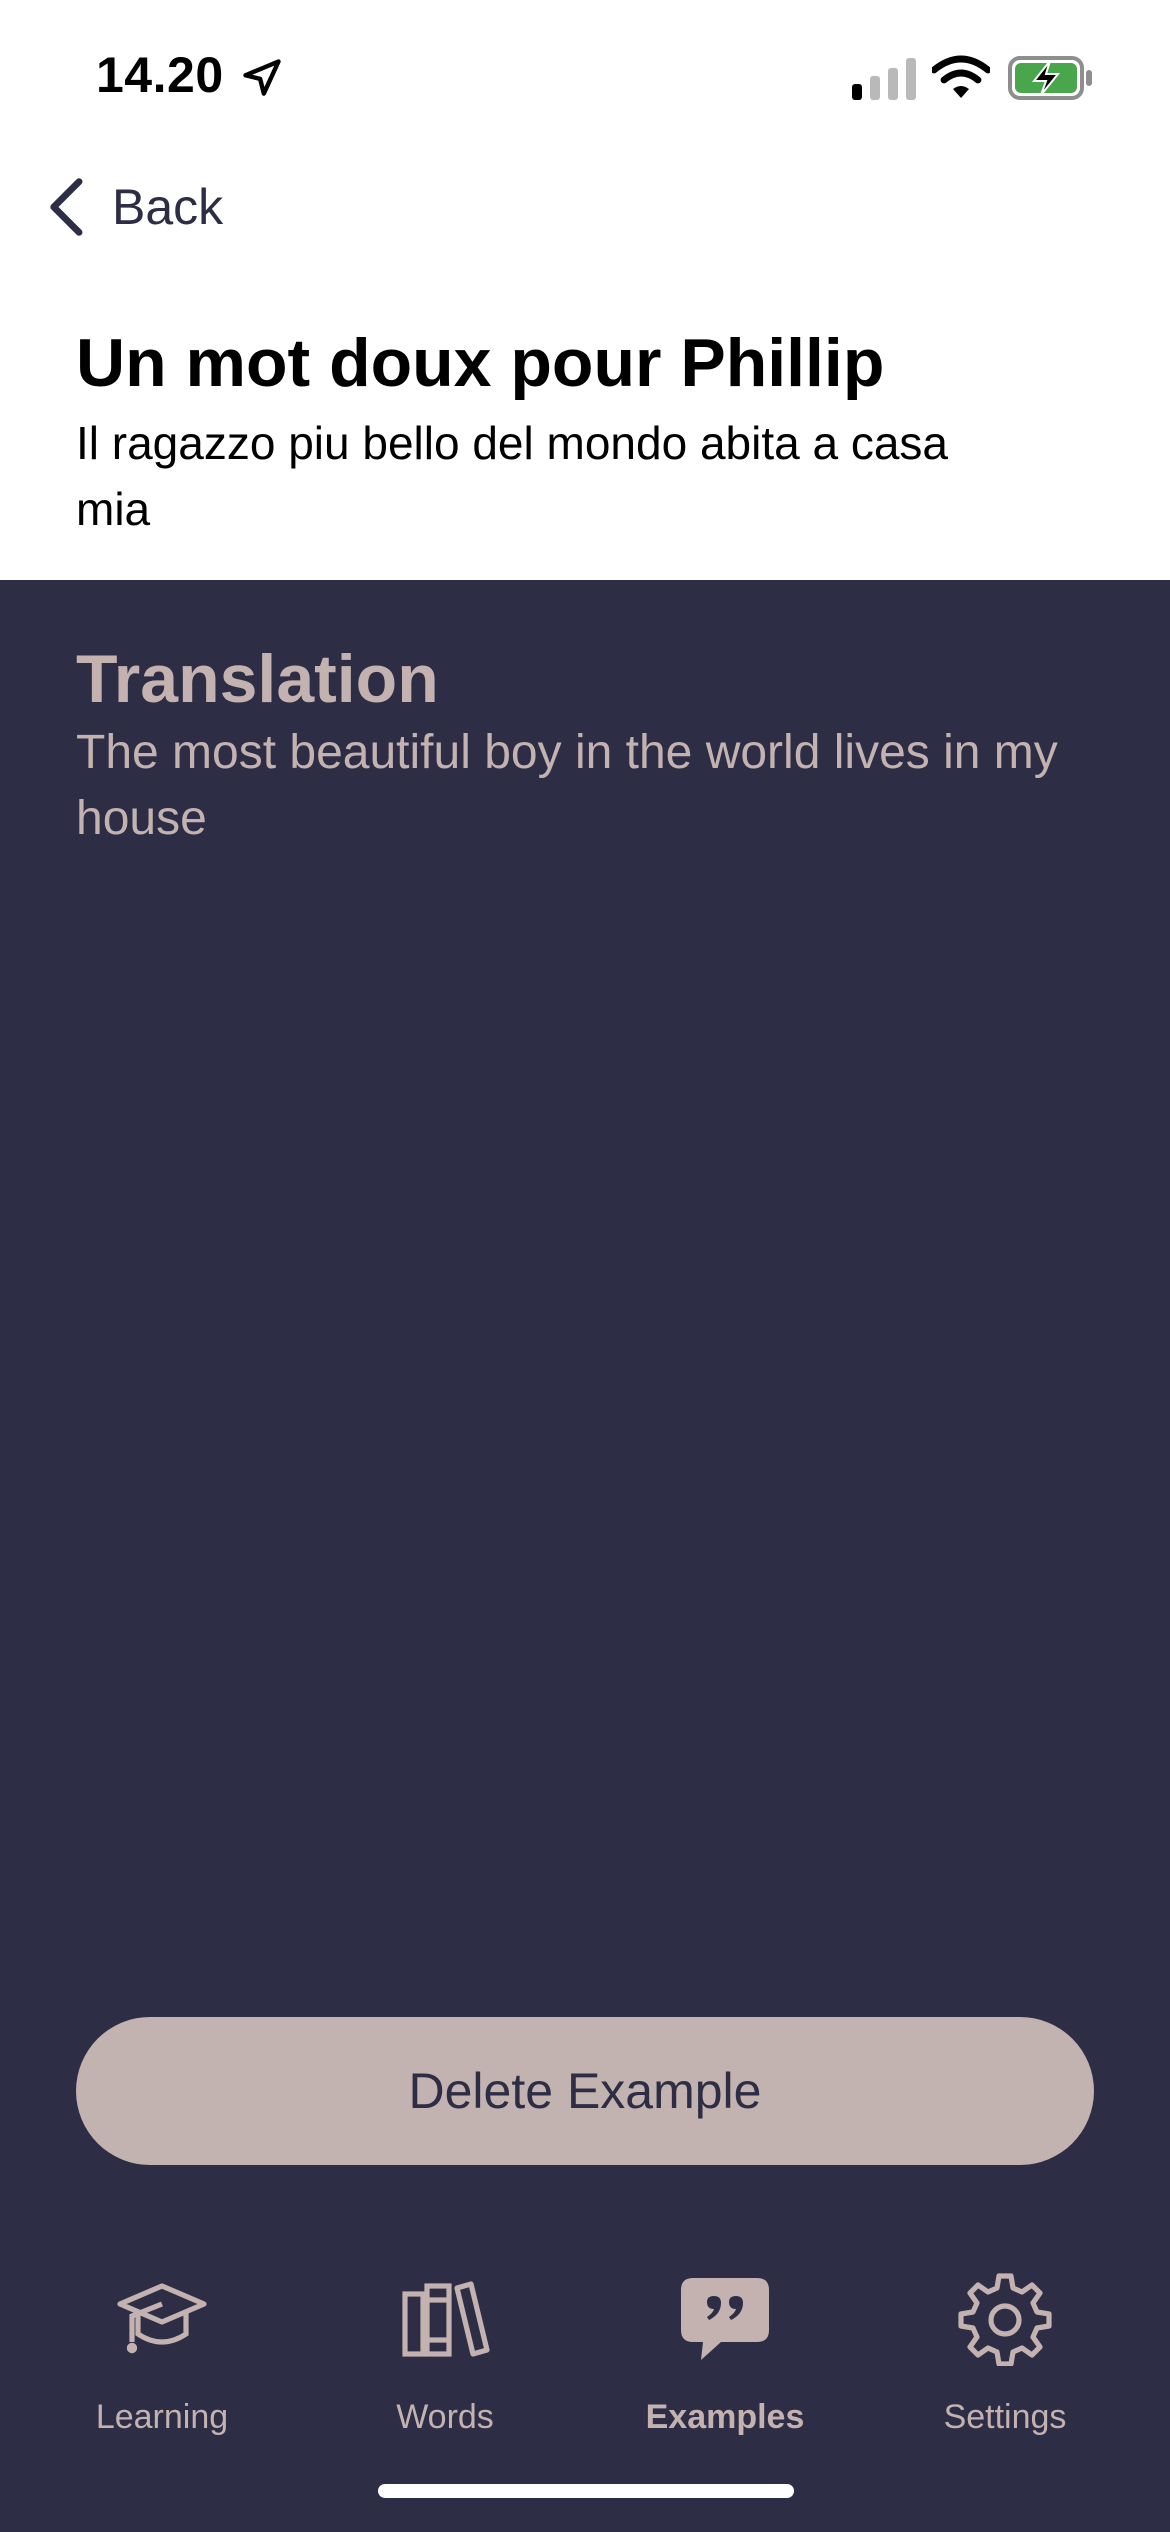 This screenshot has height=2532, width=1170. What do you see at coordinates (262, 77) in the screenshot?
I see `location-arrow-icon` at bounding box center [262, 77].